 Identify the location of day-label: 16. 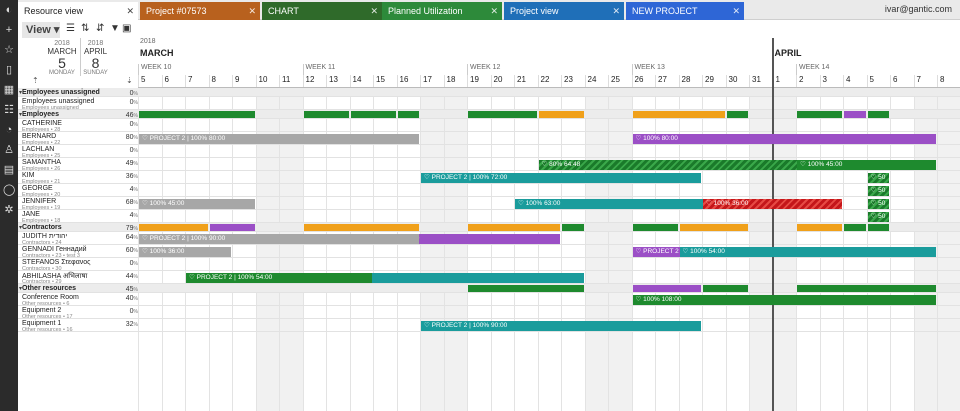
(402, 81).